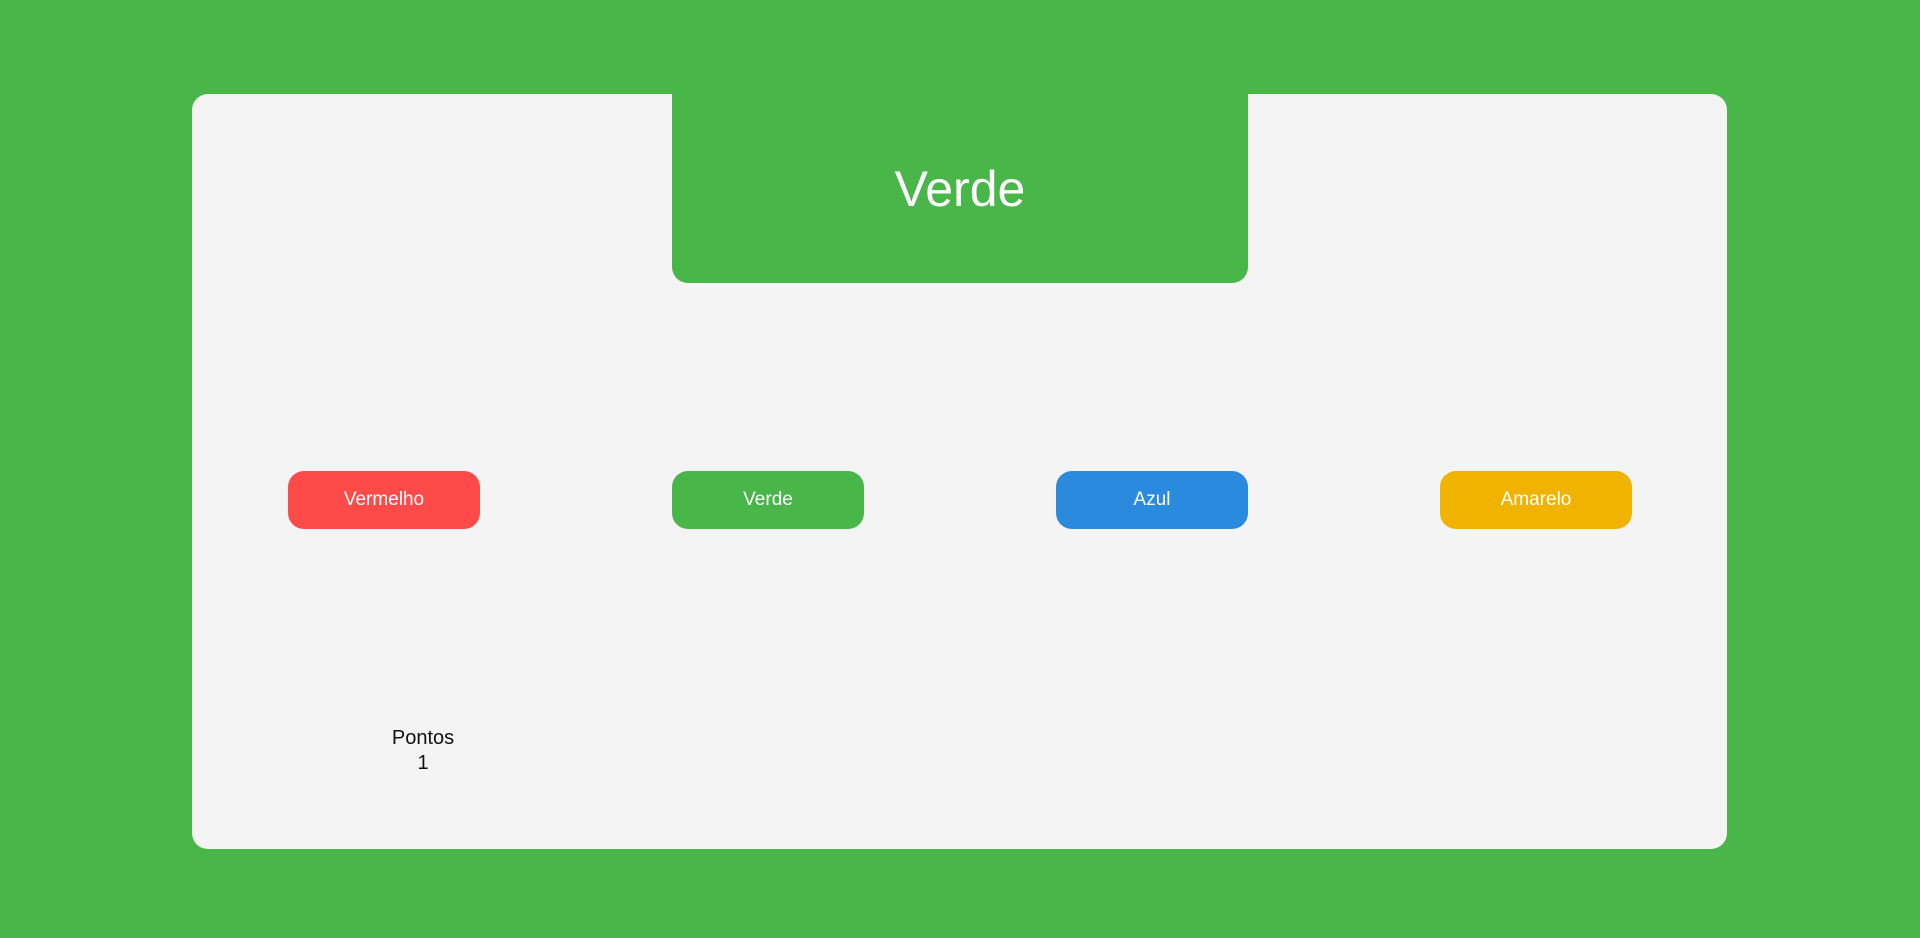 The width and height of the screenshot is (1920, 938). I want to click on blue-button: Azul, so click(1152, 500).